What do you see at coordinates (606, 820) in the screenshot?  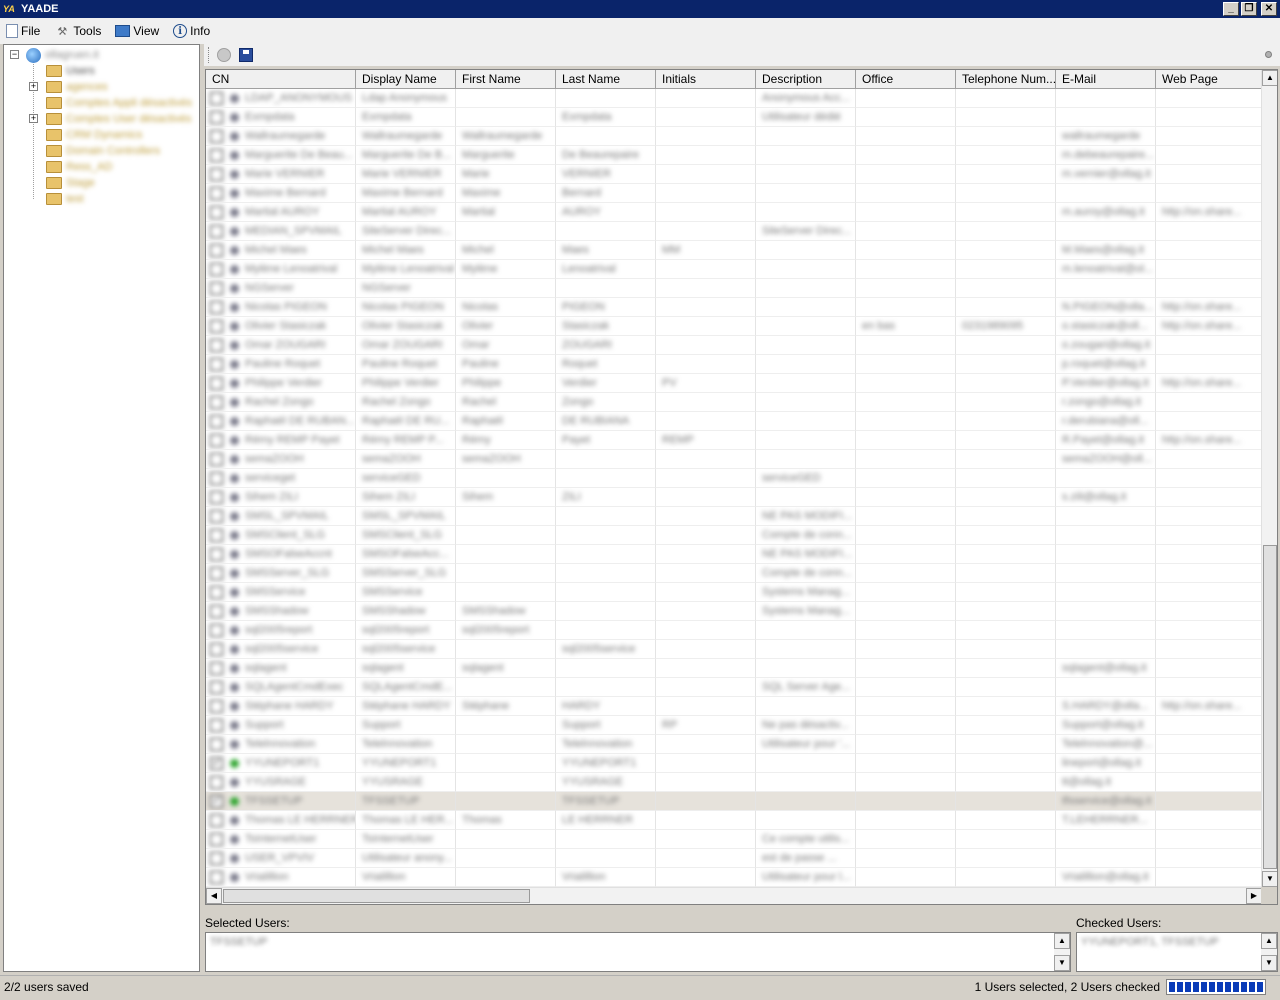 I see `table-cell: LE HERRNER` at bounding box center [606, 820].